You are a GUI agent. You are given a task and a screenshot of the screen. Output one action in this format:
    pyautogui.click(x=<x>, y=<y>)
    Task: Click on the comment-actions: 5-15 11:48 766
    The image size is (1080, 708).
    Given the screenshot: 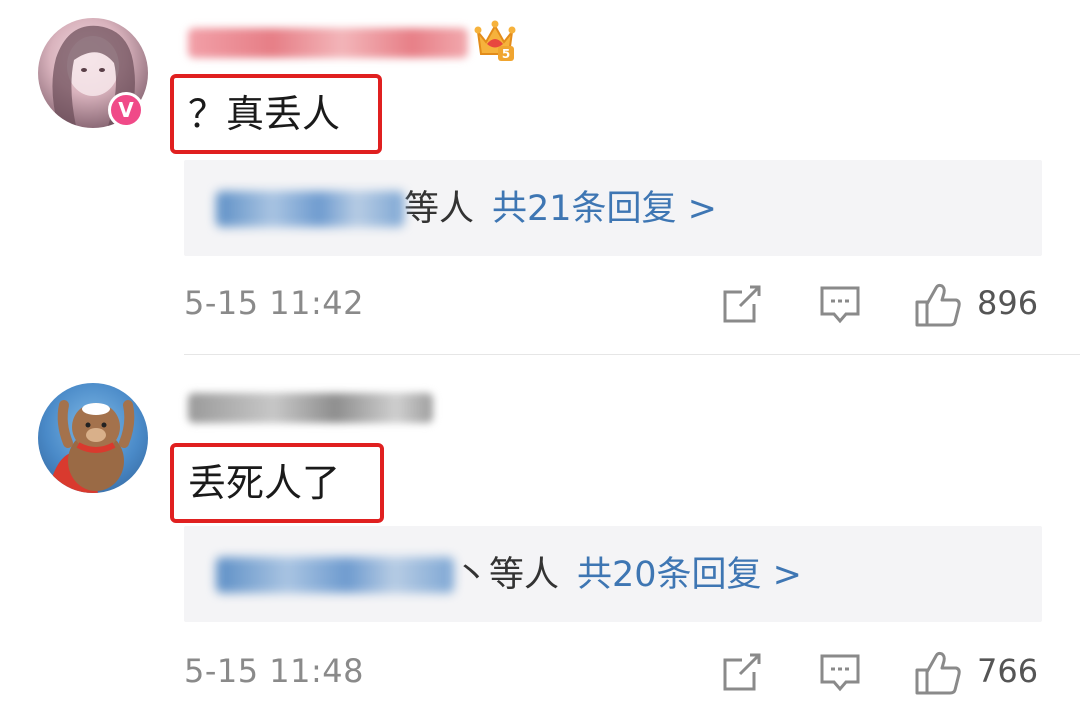 What is the action you would take?
    pyautogui.click(x=614, y=673)
    